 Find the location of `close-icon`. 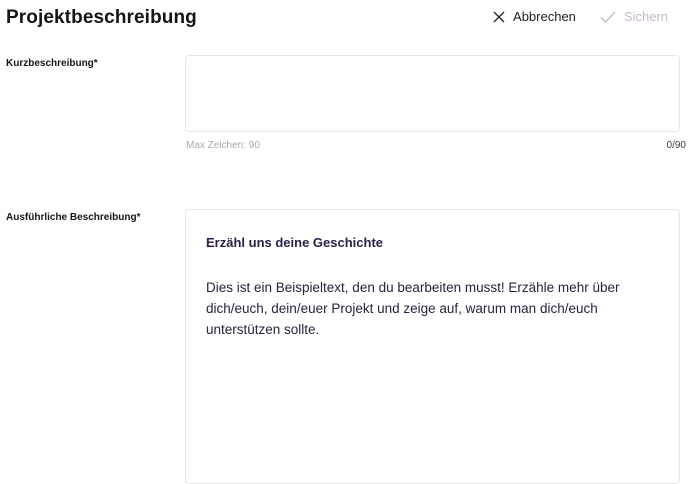

close-icon is located at coordinates (499, 17).